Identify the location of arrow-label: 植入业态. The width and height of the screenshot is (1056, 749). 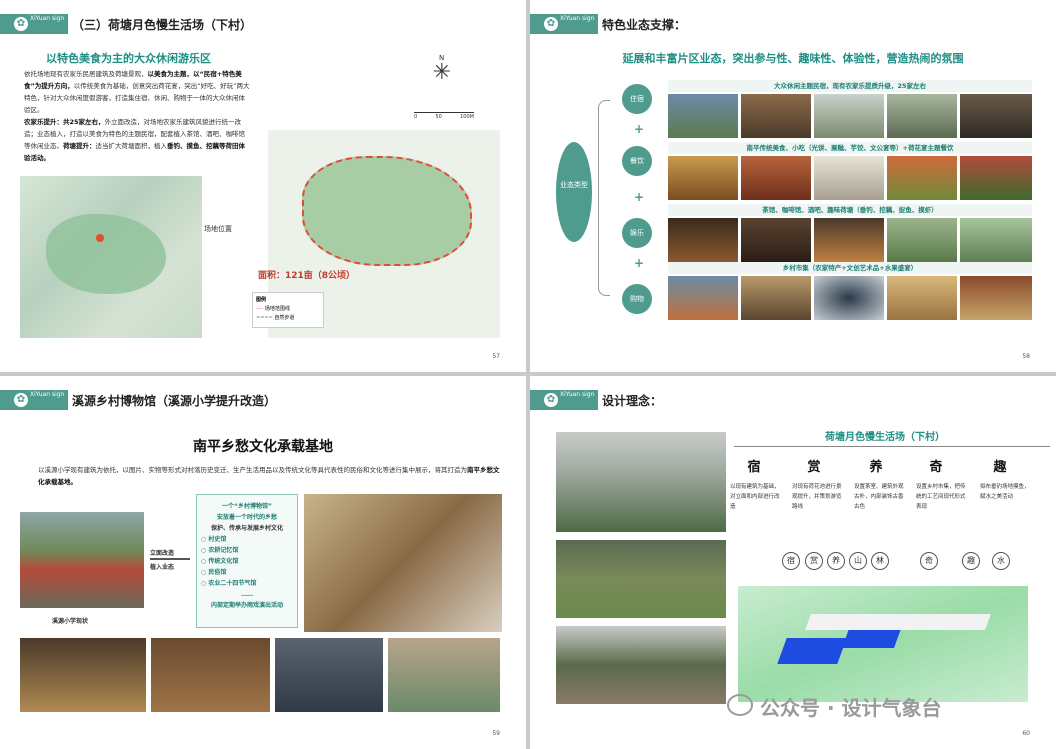
(162, 567).